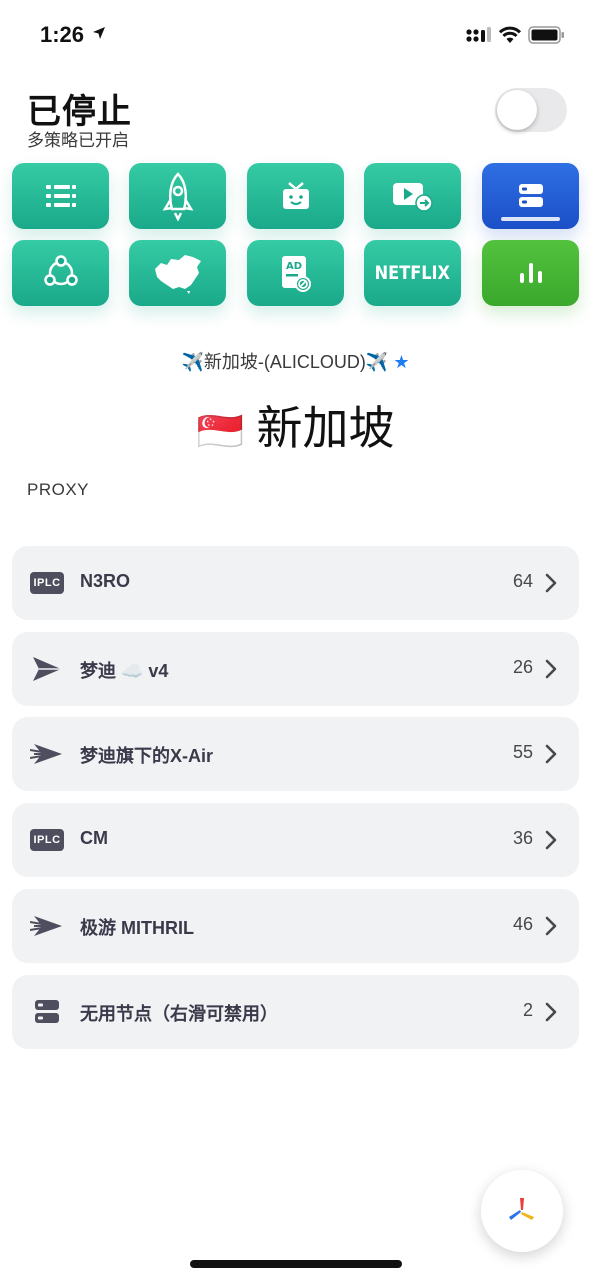 This screenshot has height=1280, width=591. I want to click on tile-adblock: AD, so click(295, 273).